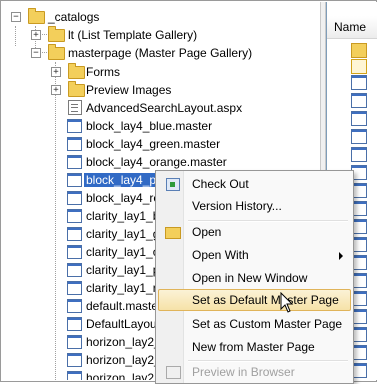 The height and width of the screenshot is (384, 377). I want to click on tree-node-label: block_lay4_blue.master, so click(149, 126).